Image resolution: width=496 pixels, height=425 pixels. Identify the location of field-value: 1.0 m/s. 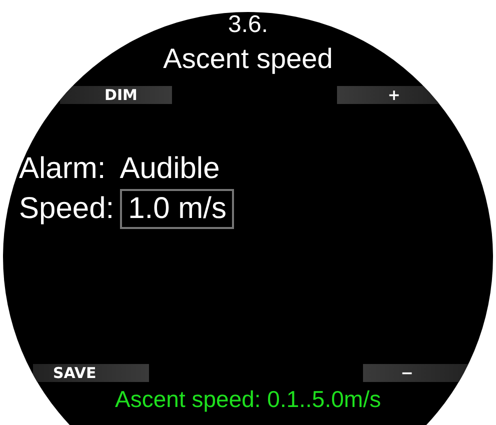
(177, 209).